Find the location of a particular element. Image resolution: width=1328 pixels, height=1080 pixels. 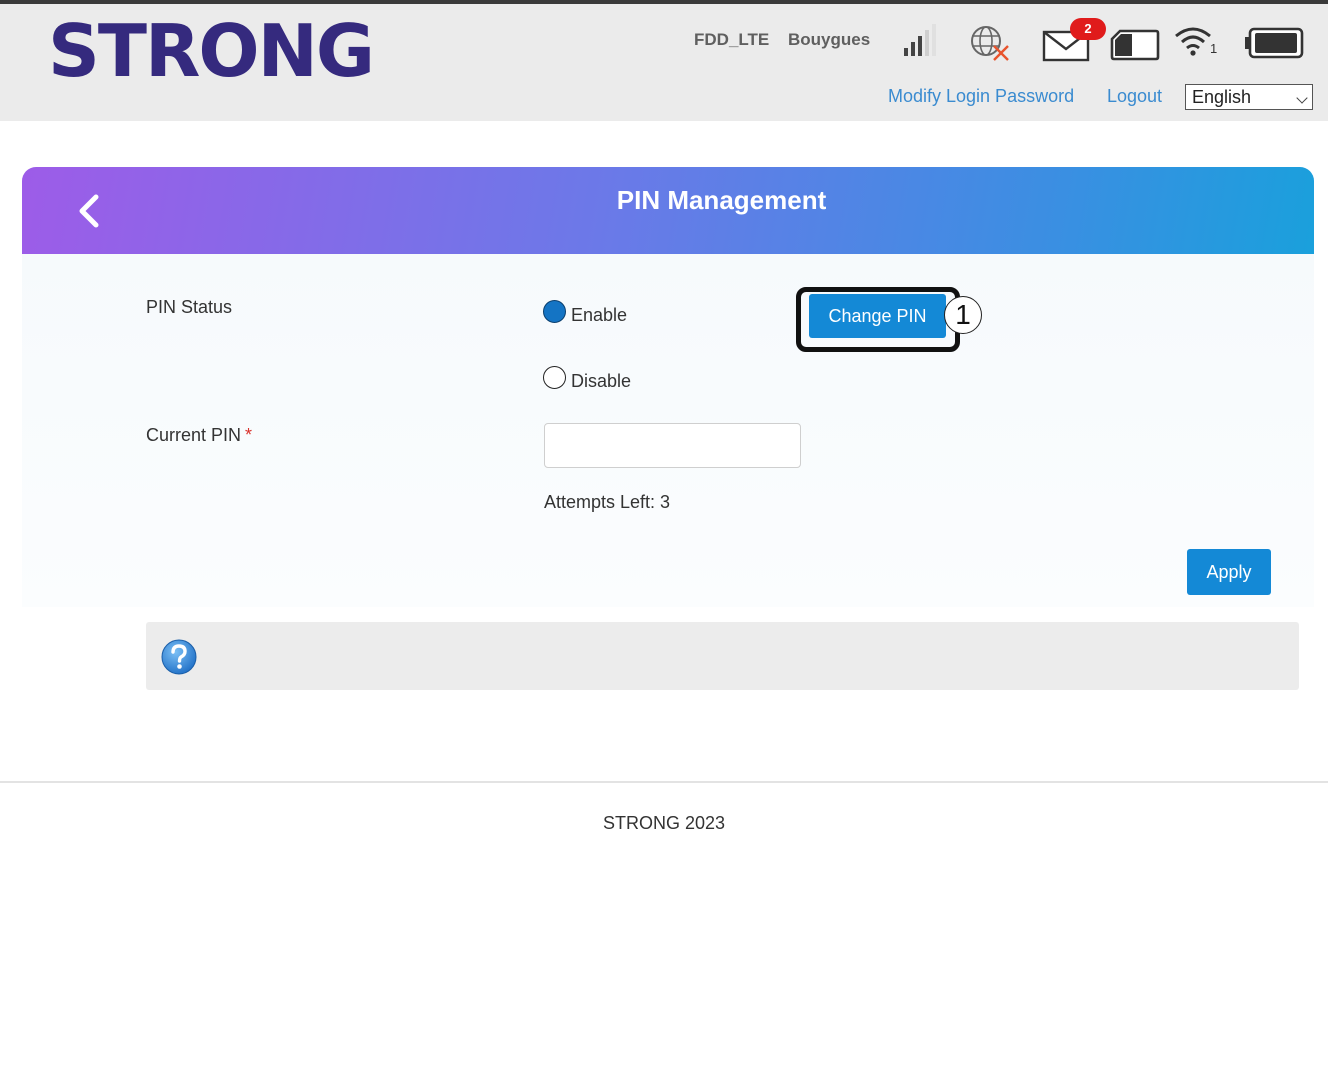

signal-icon is located at coordinates (920, 40).